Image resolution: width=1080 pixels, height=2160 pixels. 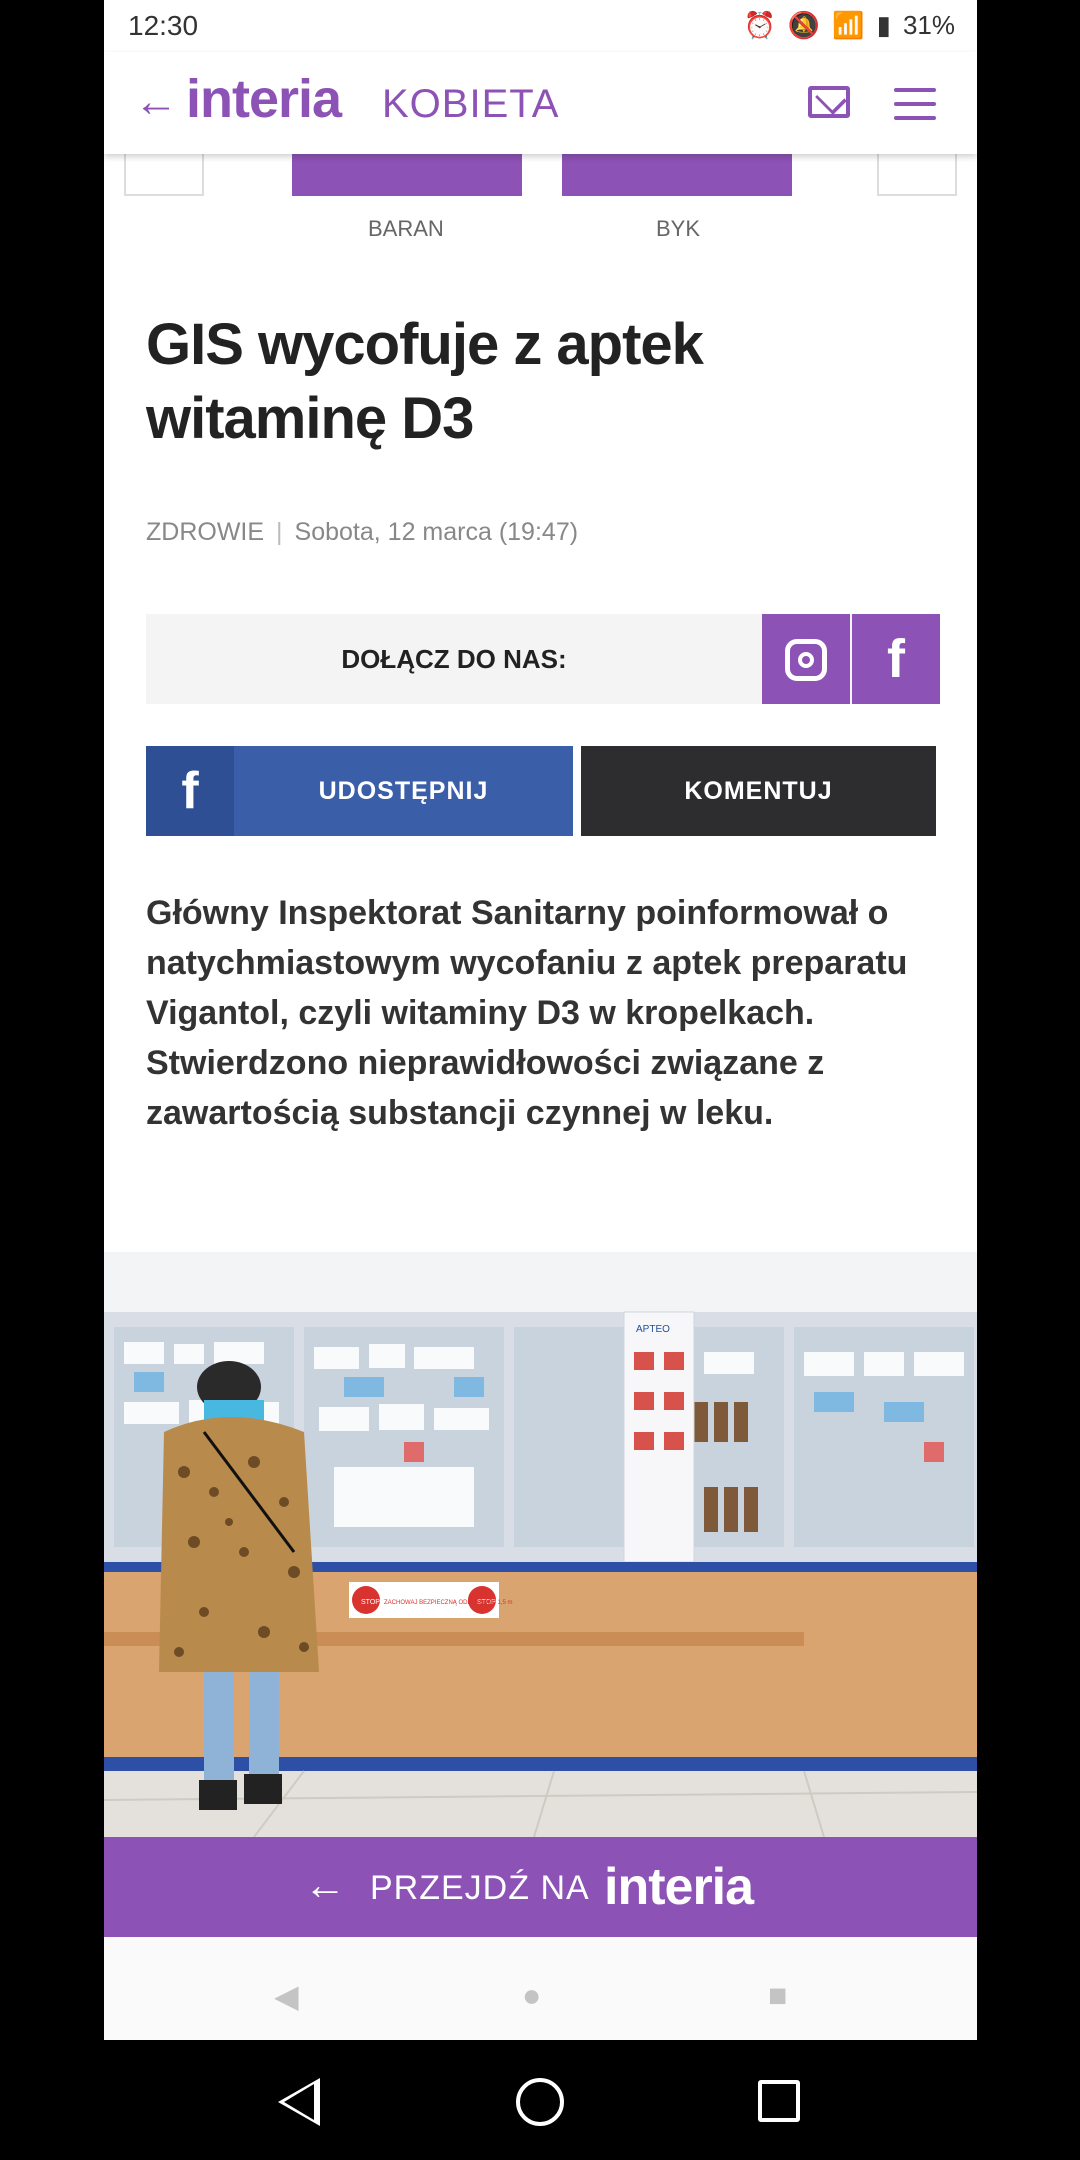 I want to click on instagram-icon, so click(x=806, y=660).